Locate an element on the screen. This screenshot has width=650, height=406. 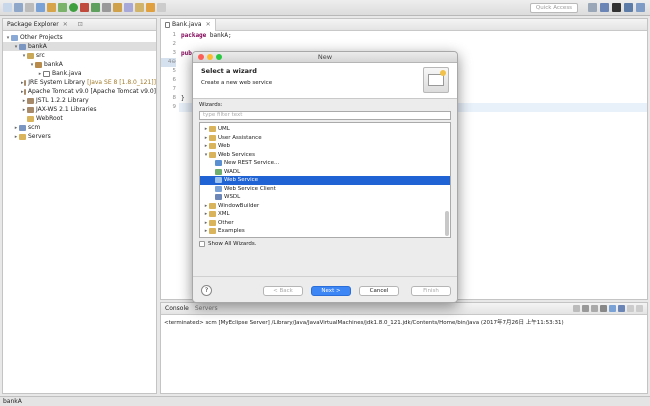
wizard-list-scrollbar is located at coordinates (447, 223).